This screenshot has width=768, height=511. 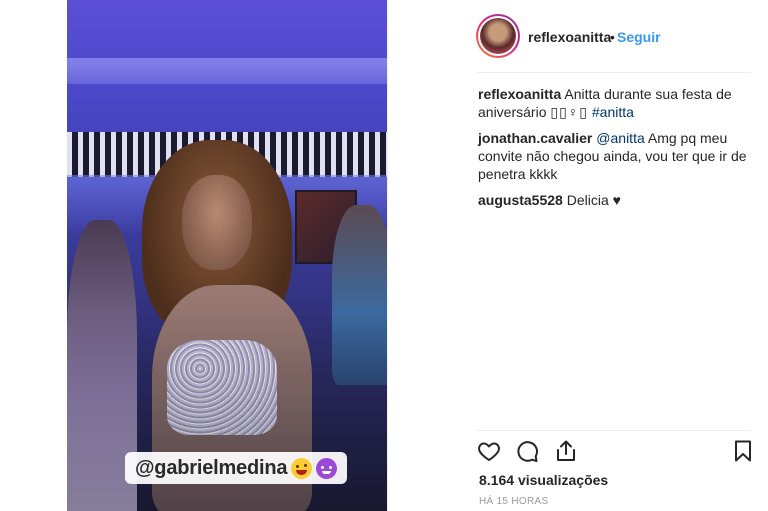 I want to click on comment-mention-link: @anitta, so click(x=620, y=138).